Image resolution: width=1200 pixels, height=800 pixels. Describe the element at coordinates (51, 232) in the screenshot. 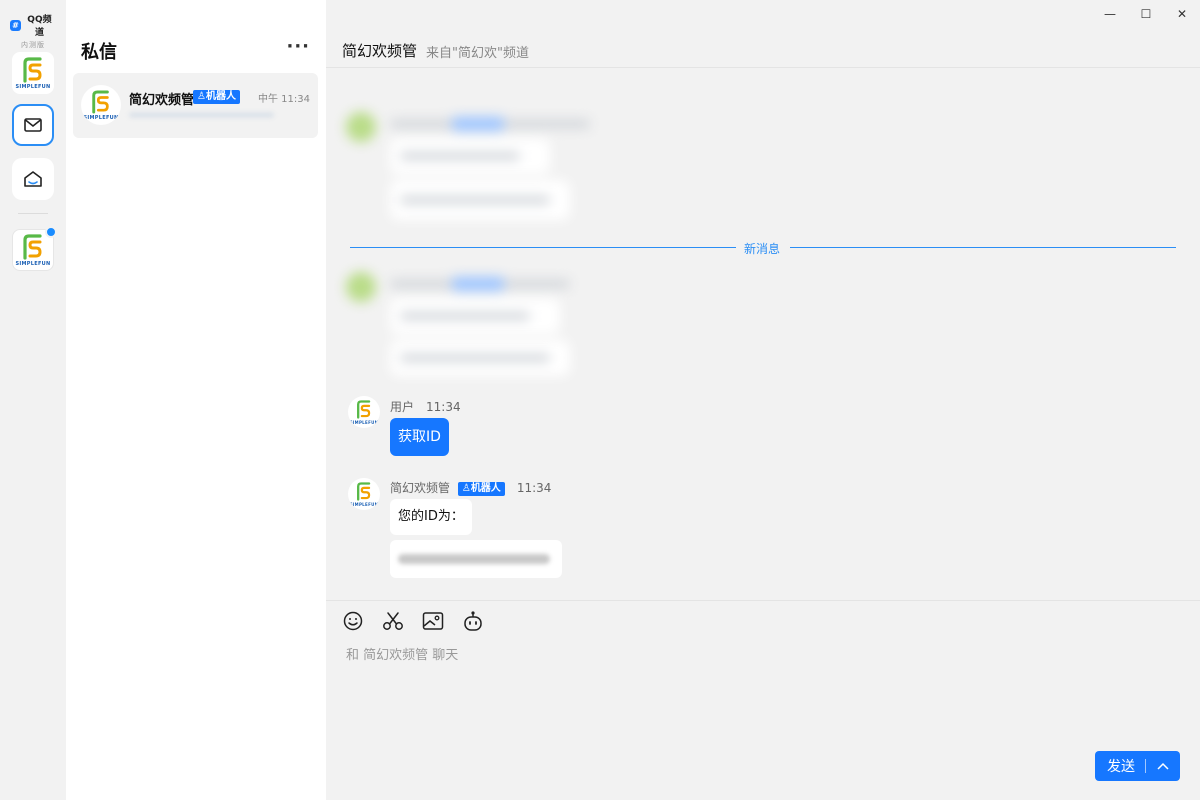

I see `unread-badge` at that location.